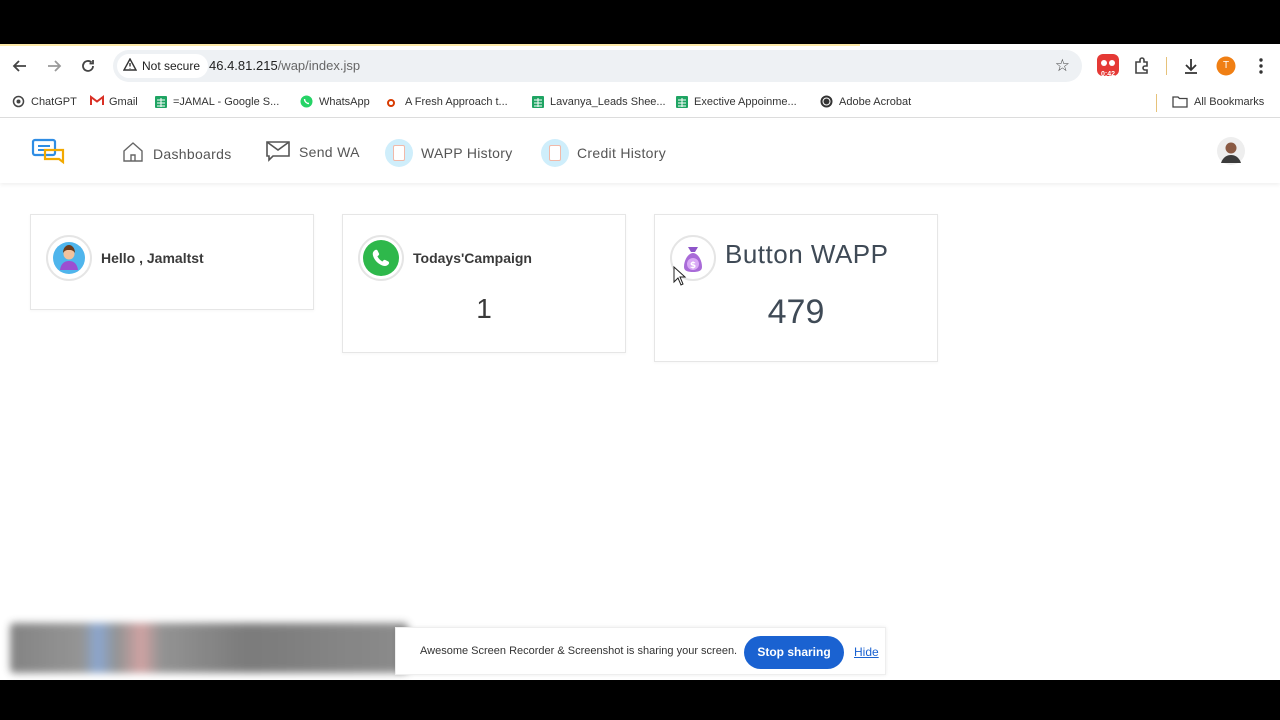 This screenshot has height=720, width=1280. I want to click on app-logo-icon, so click(49, 154).